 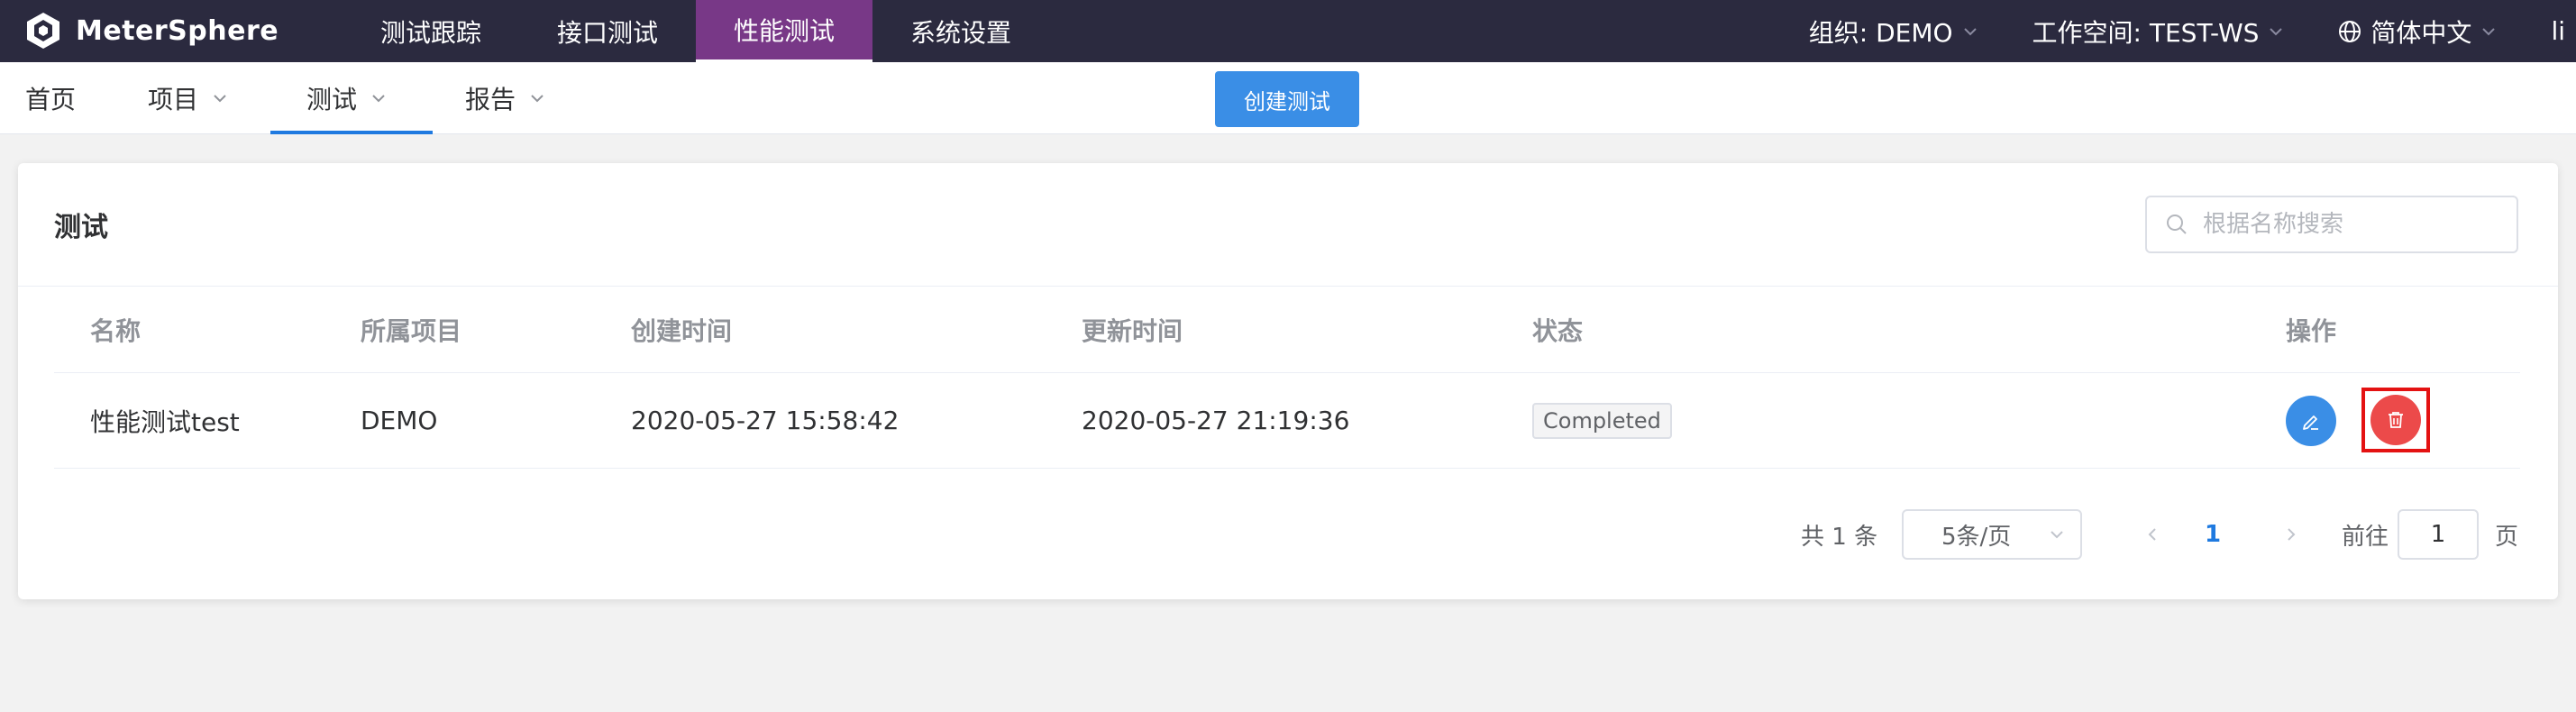 I want to click on nav-system-settings: 系统设置, so click(x=960, y=31).